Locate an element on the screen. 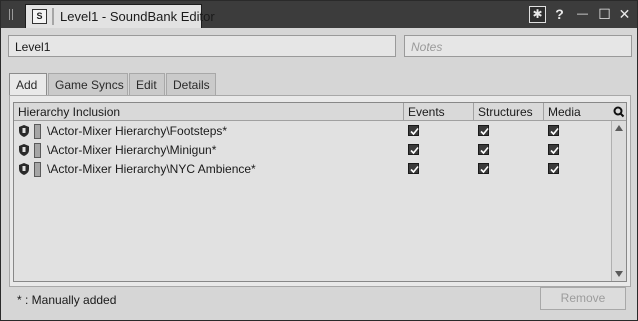 The image size is (638, 321). search-icon is located at coordinates (618, 112).